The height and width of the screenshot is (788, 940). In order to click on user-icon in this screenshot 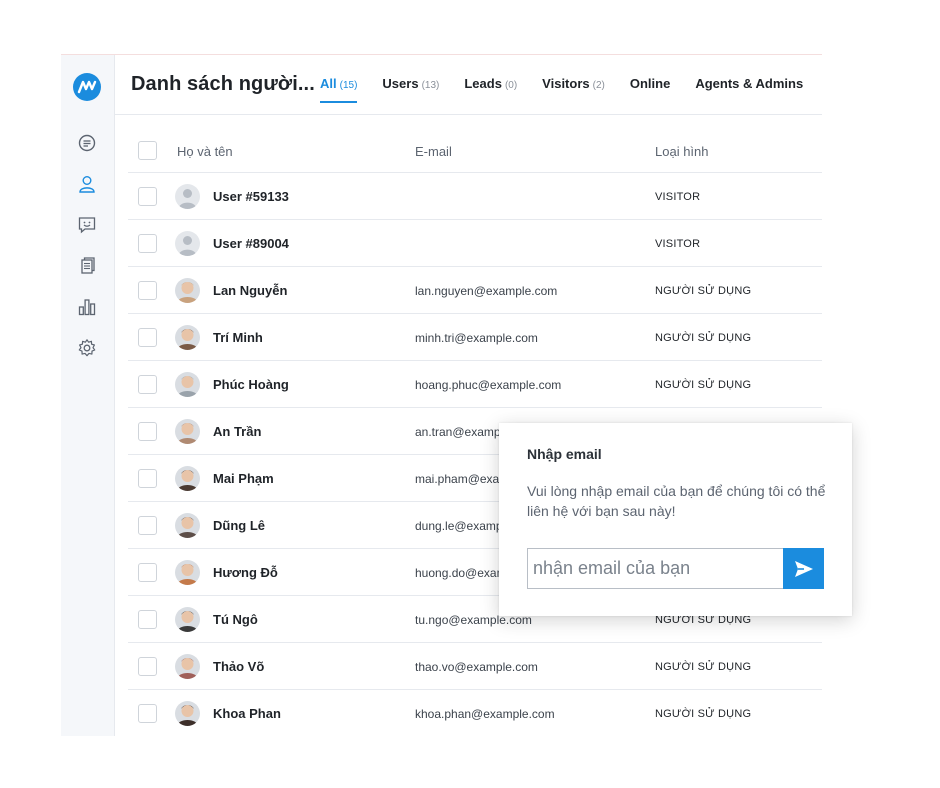, I will do `click(87, 184)`.